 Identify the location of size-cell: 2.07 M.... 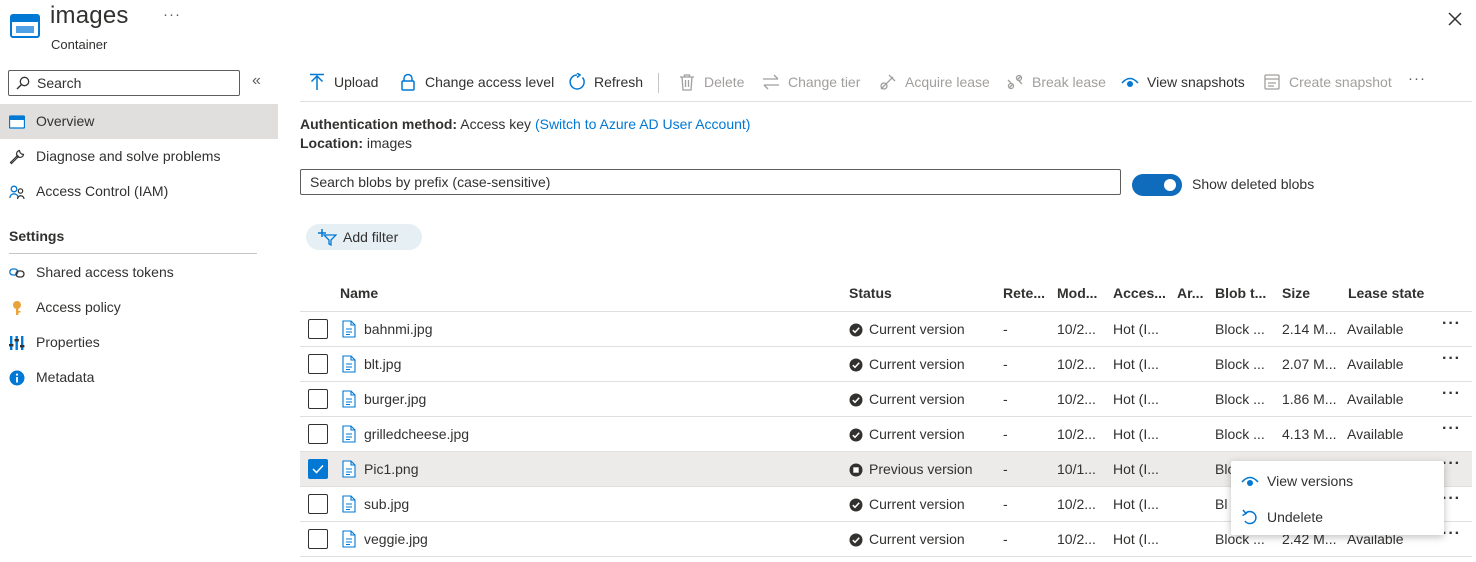
(1309, 364).